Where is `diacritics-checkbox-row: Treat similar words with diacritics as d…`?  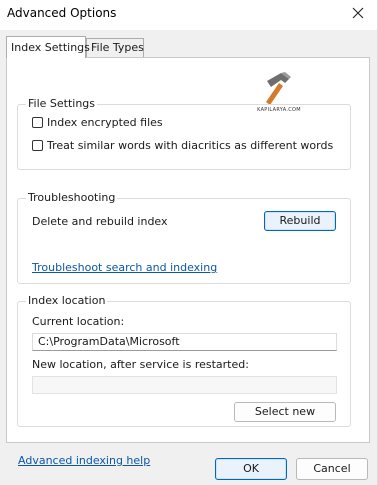
diacritics-checkbox-row: Treat similar words with diacritics as d… is located at coordinates (182, 145).